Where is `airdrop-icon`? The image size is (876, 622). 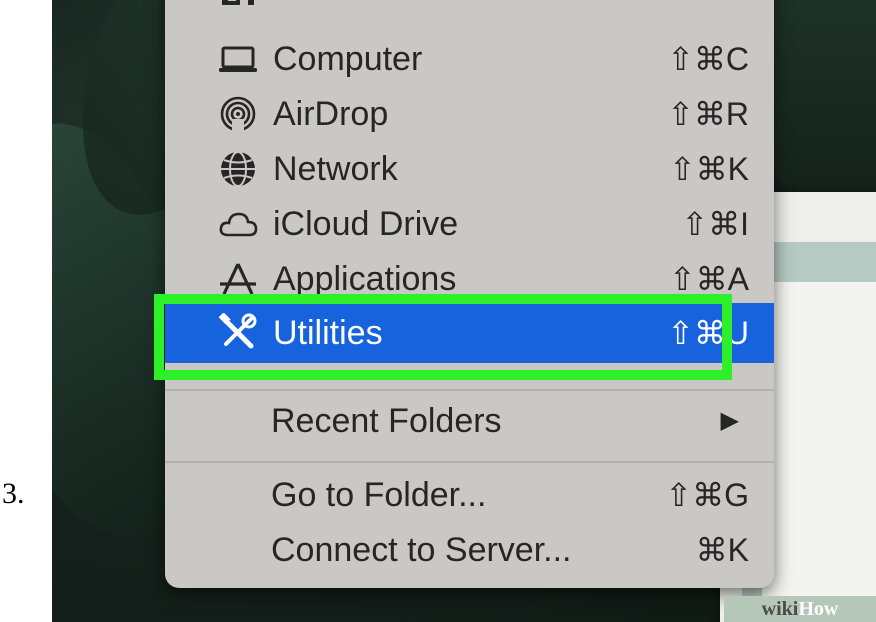
airdrop-icon is located at coordinates (238, 114).